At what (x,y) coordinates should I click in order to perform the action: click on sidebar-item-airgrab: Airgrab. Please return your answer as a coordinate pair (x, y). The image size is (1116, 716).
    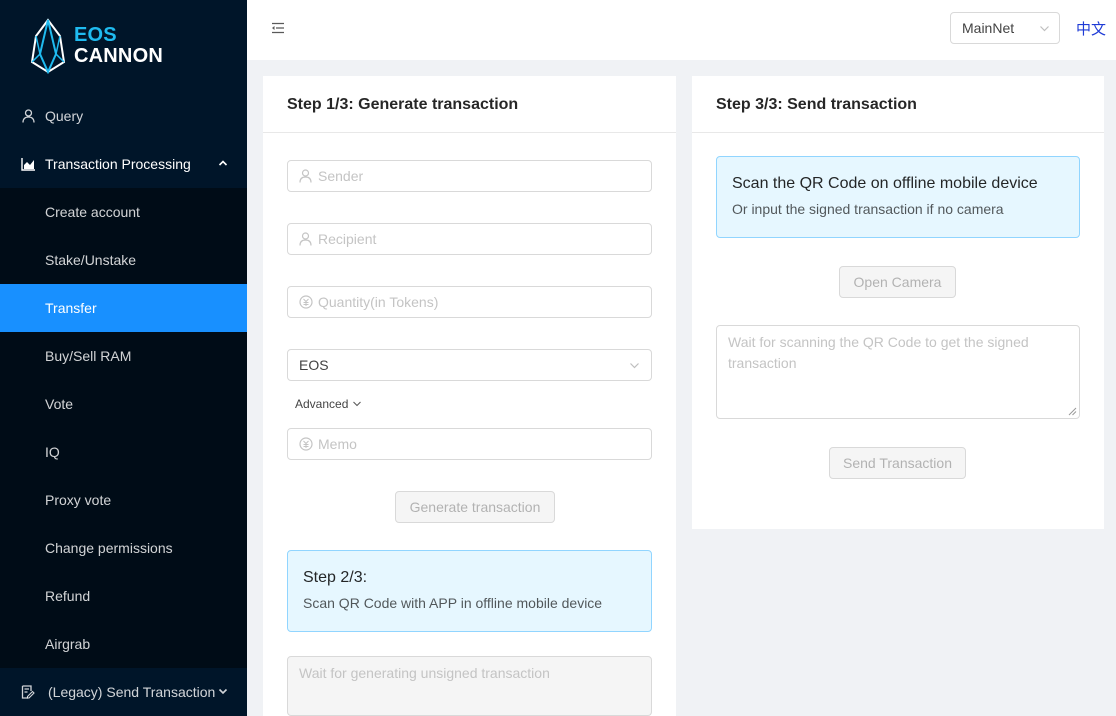
    Looking at the image, I should click on (123, 644).